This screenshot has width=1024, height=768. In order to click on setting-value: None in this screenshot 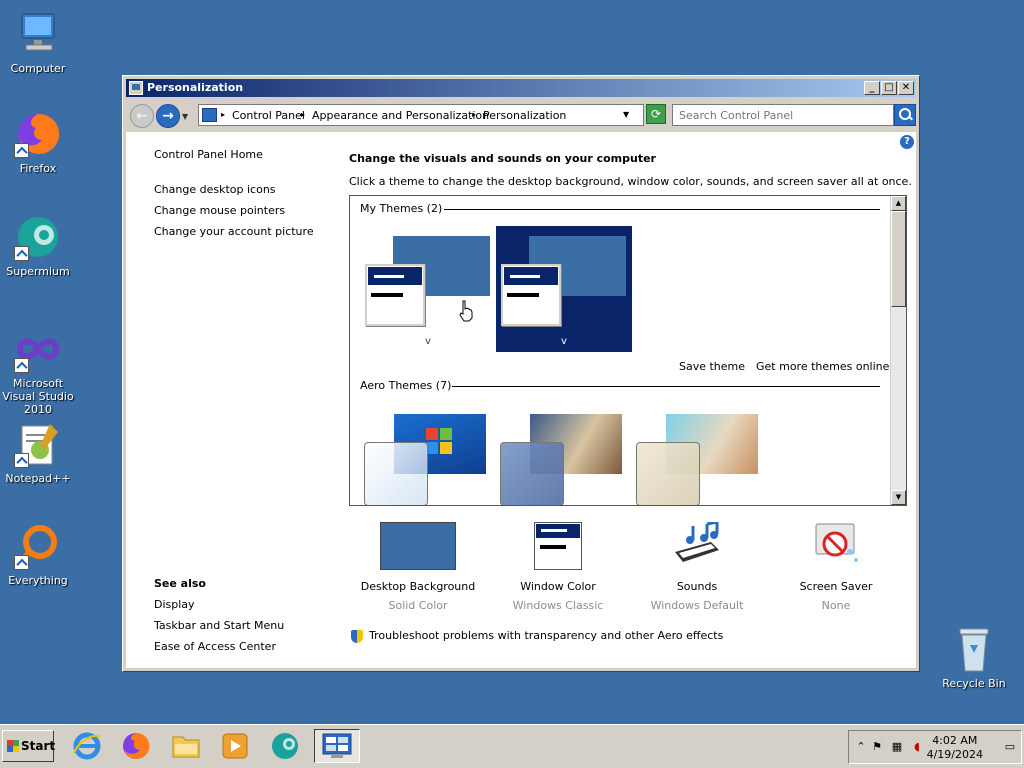, I will do `click(836, 605)`.